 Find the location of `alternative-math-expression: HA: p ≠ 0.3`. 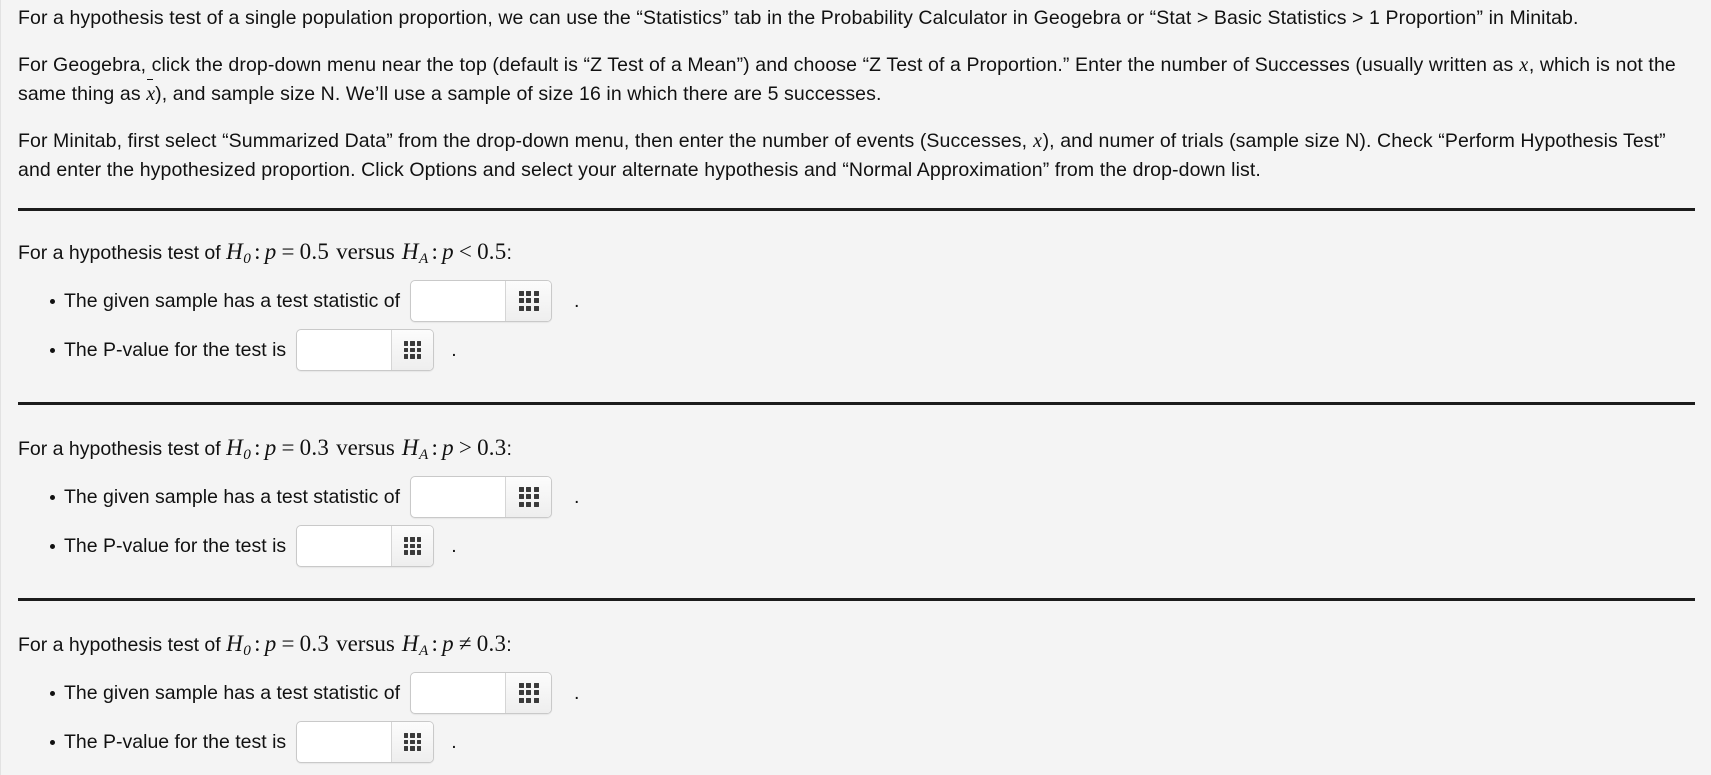

alternative-math-expression: HA: p ≠ 0.3 is located at coordinates (454, 644).